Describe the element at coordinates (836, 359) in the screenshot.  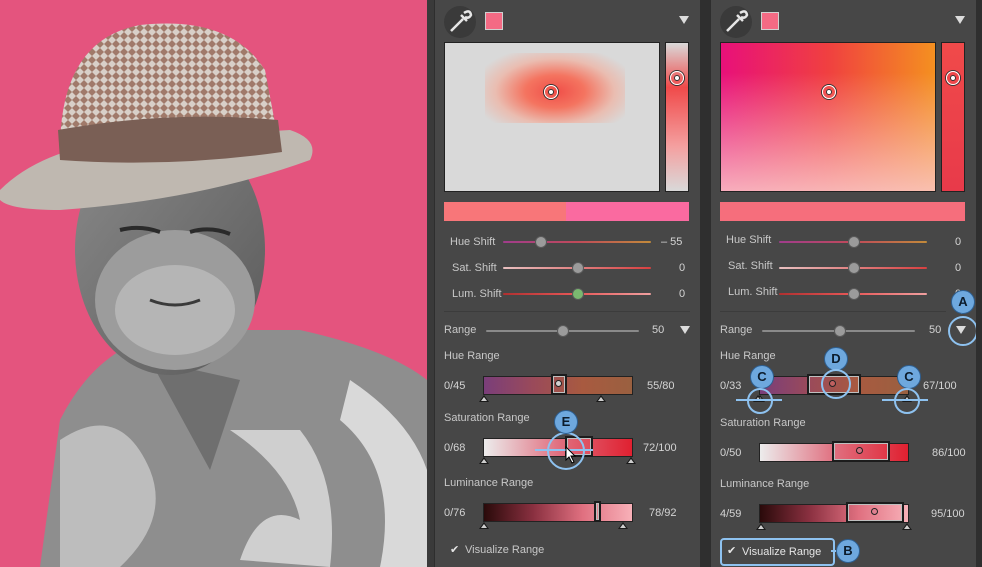
I see `callout-d: D` at that location.